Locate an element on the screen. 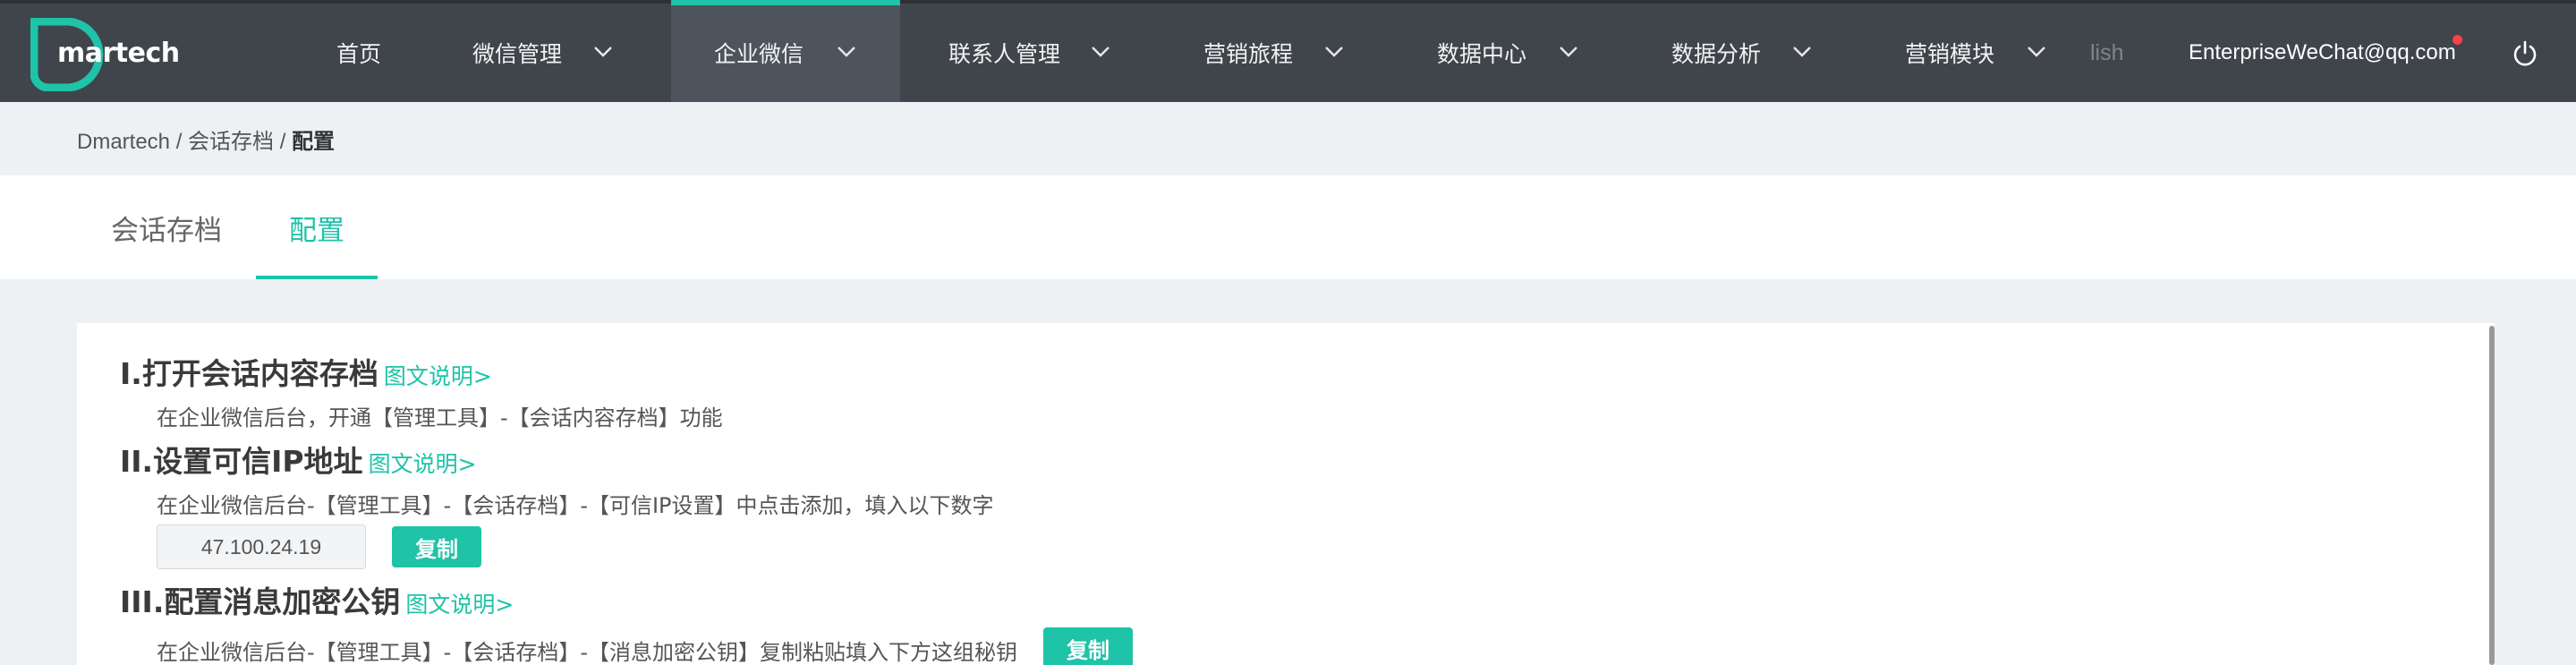  user-email: EnterpriseWeChat@qq.com is located at coordinates (2322, 53).